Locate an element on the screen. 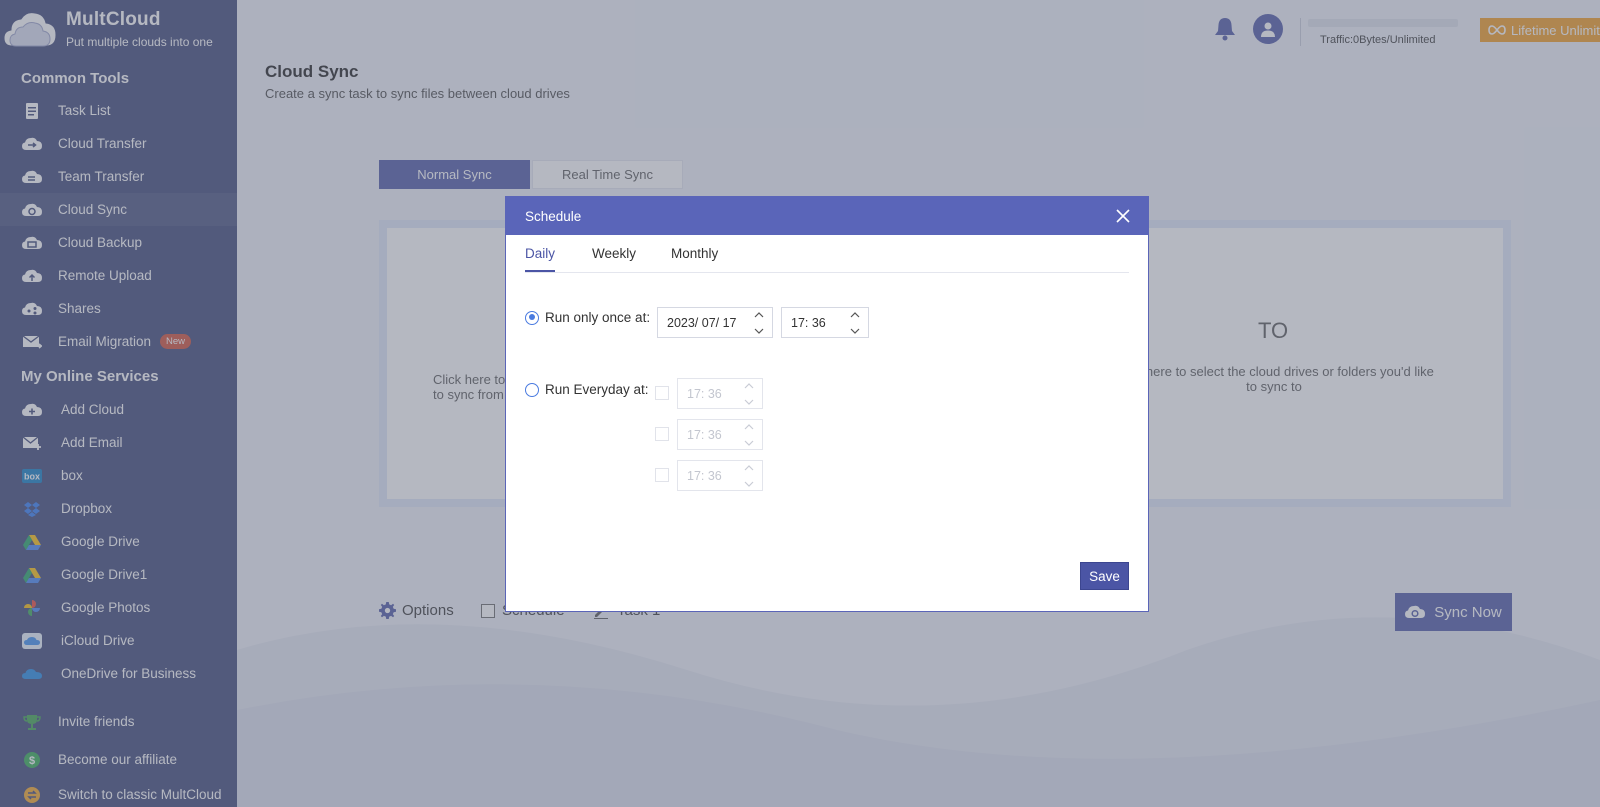  tab-monthly: Monthly is located at coordinates (694, 253).